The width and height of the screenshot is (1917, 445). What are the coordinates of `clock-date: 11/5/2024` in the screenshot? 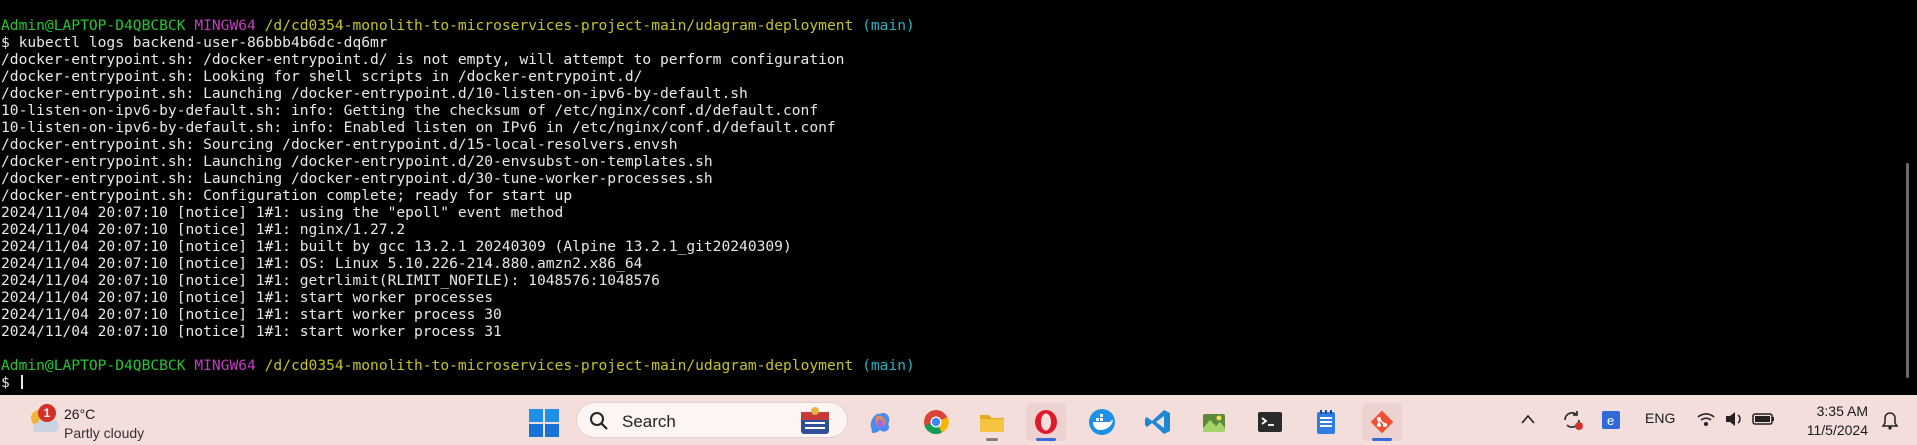 It's located at (1833, 430).